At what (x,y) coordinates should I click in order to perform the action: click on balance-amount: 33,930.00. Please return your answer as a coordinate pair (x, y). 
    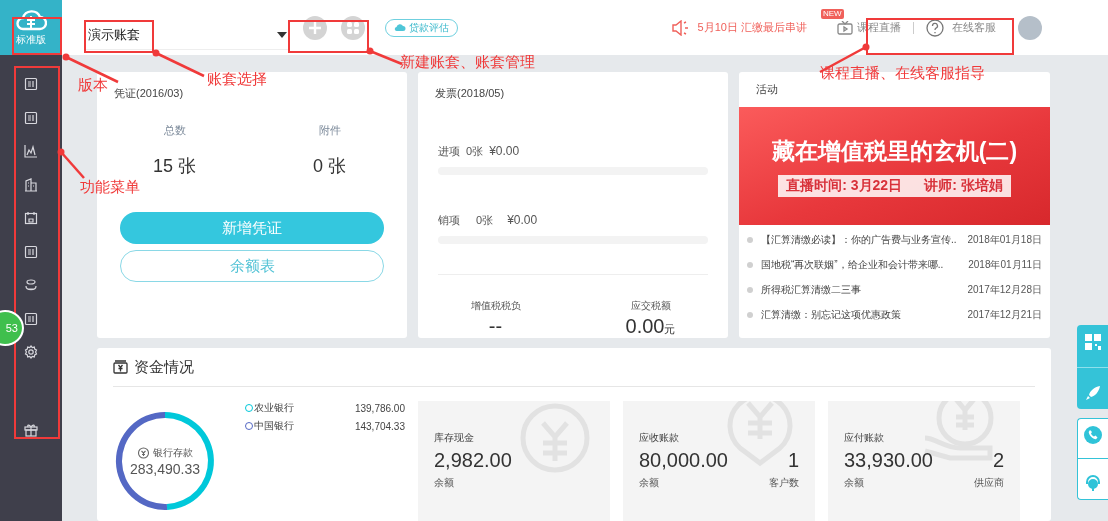
    Looking at the image, I should click on (888, 460).